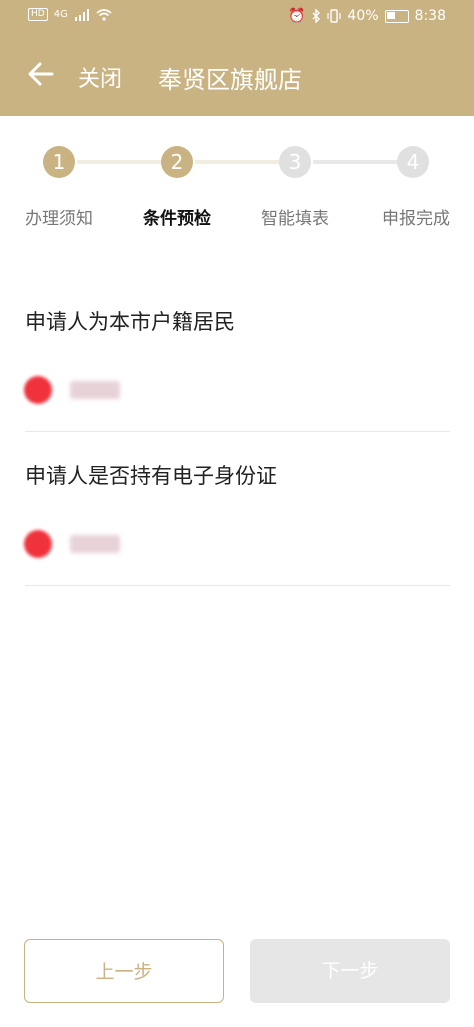 The width and height of the screenshot is (474, 1027). Describe the element at coordinates (70, 14) in the screenshot. I see `status-left: HD 4G` at that location.